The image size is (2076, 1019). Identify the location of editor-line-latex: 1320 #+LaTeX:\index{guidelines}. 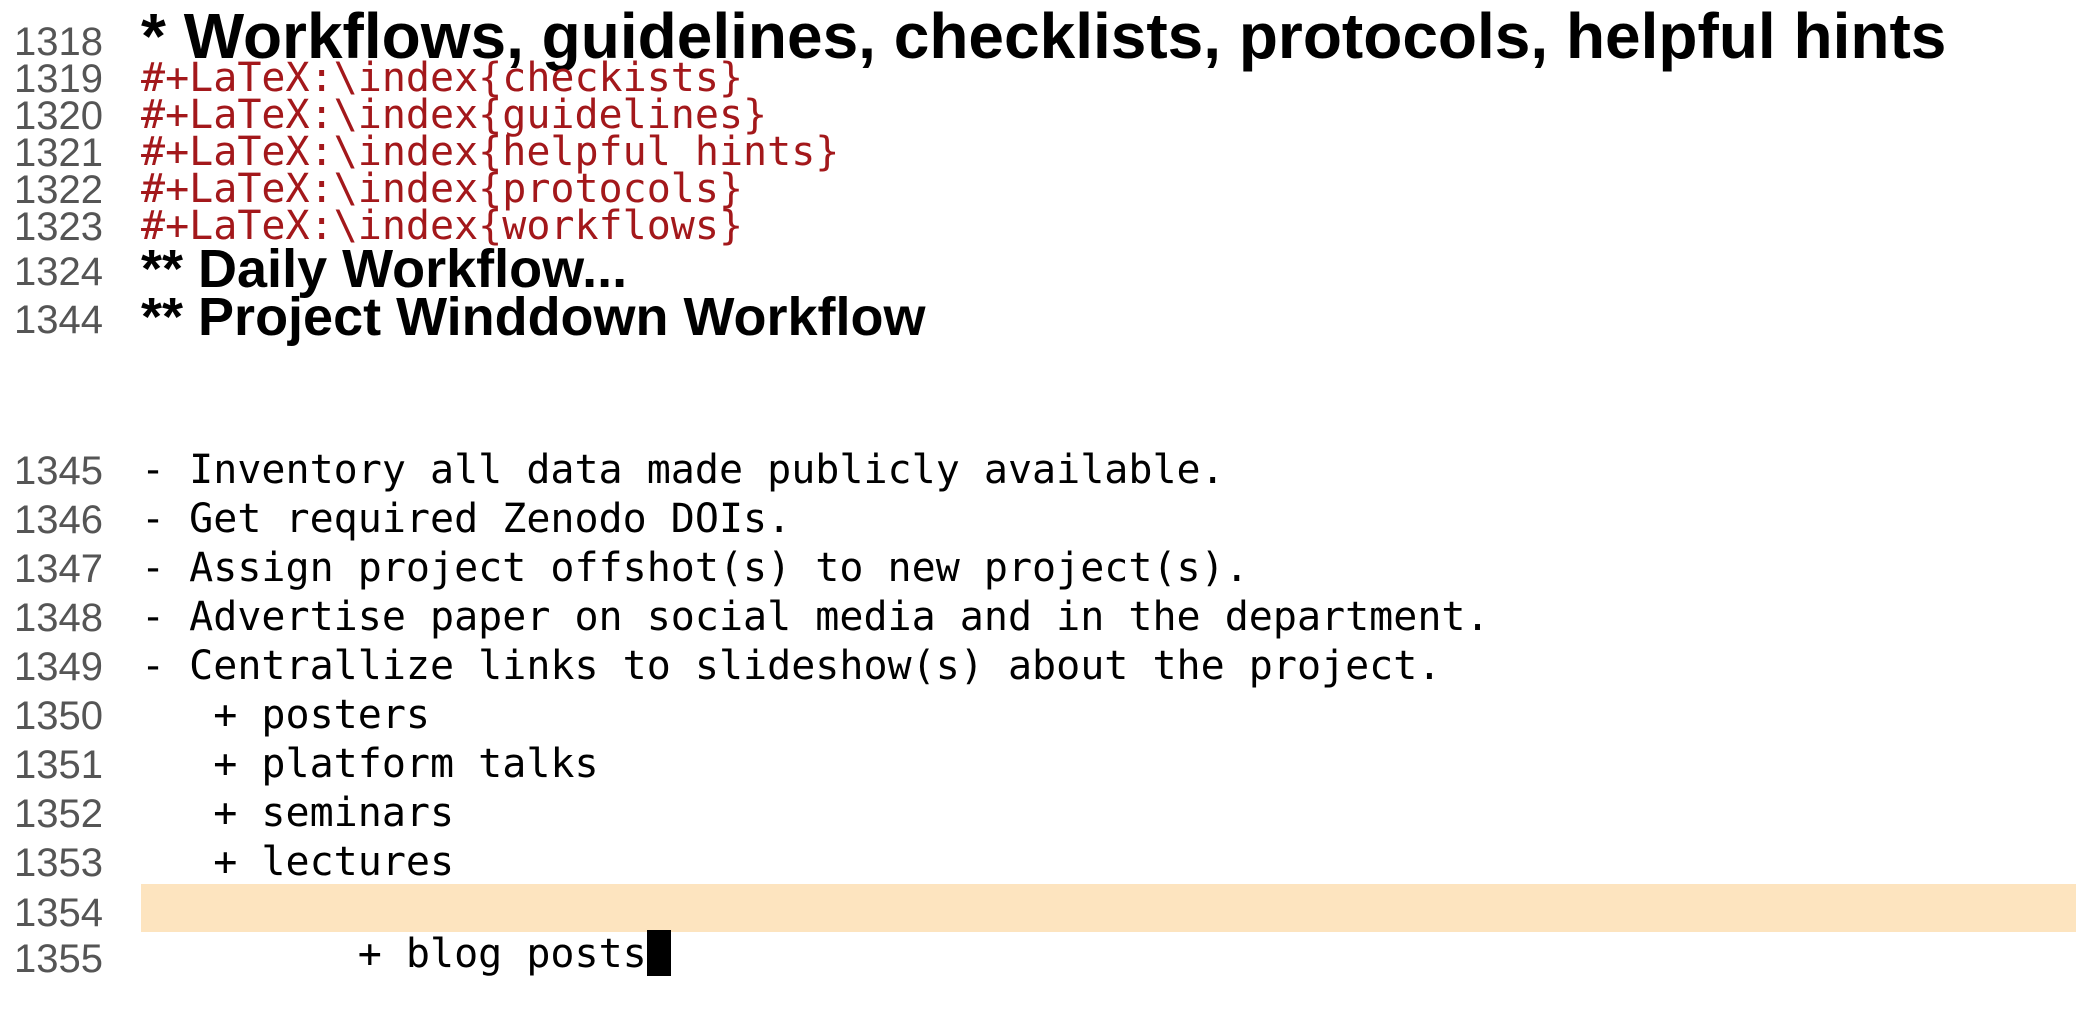
(1038, 114).